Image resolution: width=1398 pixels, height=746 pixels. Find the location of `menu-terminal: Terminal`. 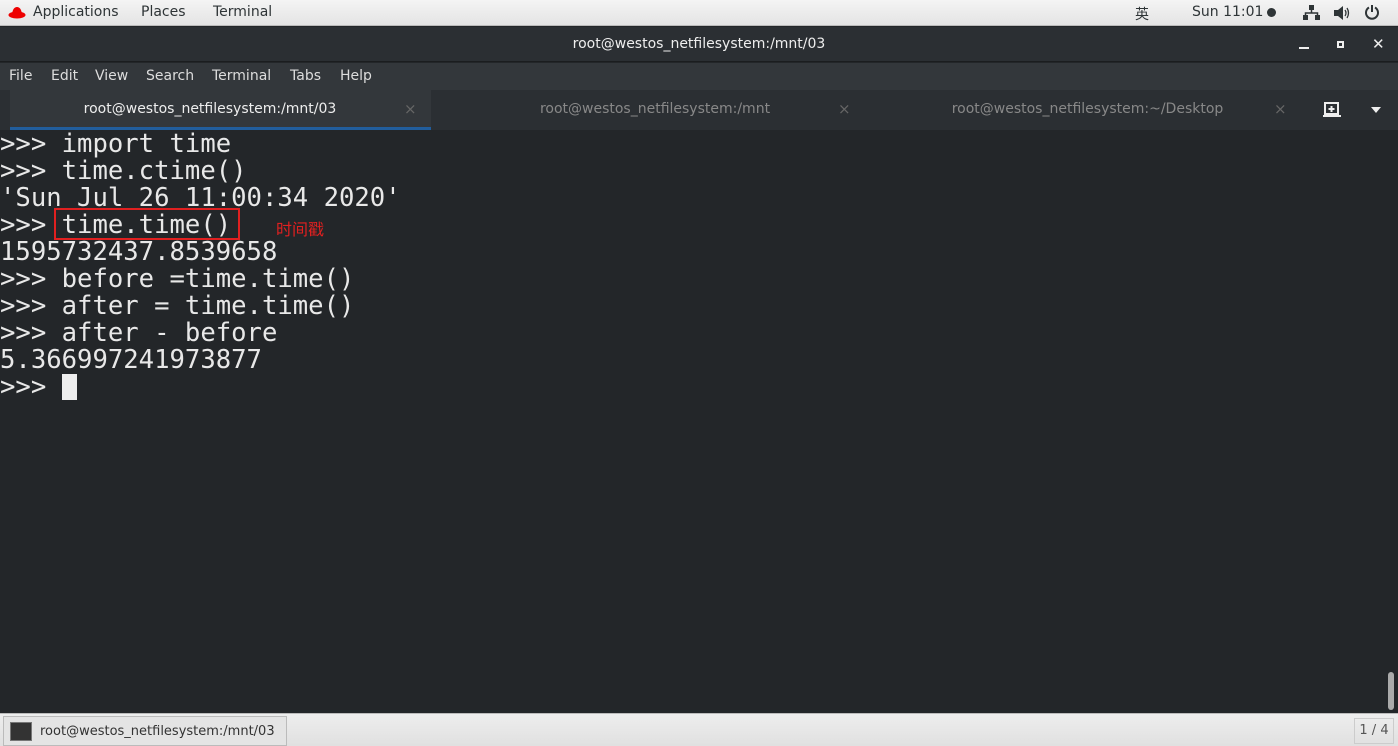

menu-terminal: Terminal is located at coordinates (241, 76).